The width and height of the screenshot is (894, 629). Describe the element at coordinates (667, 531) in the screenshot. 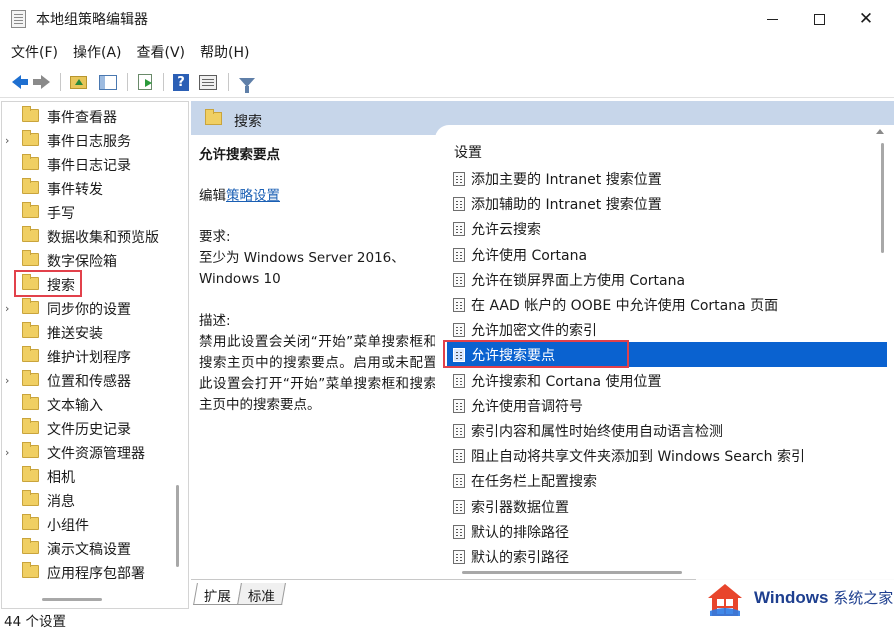

I see `setting-row: 默认的排除路径` at that location.